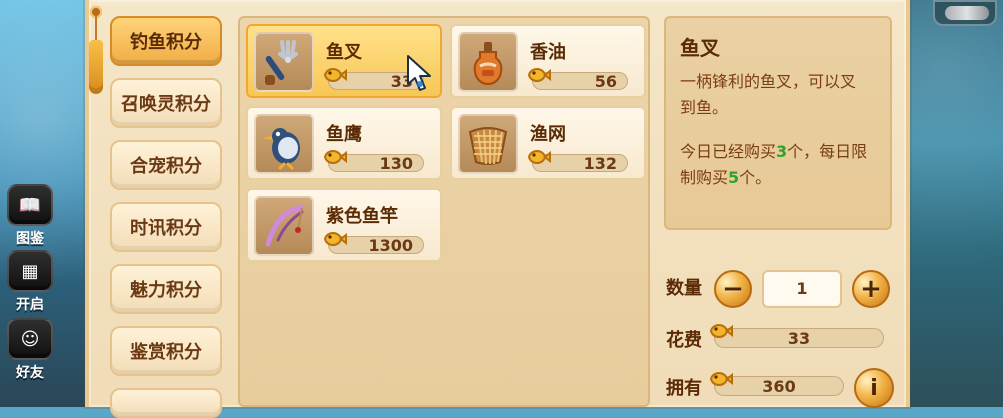 The width and height of the screenshot is (1003, 418). What do you see at coordinates (30, 271) in the screenshot?
I see `open-icon: ▦` at bounding box center [30, 271].